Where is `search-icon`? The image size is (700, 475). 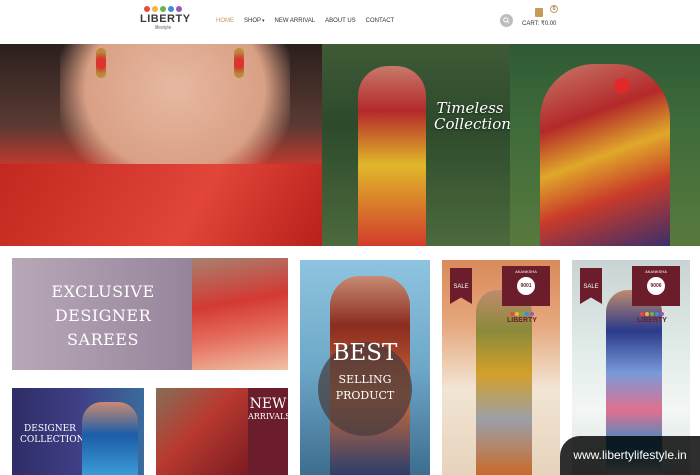 search-icon is located at coordinates (506, 20).